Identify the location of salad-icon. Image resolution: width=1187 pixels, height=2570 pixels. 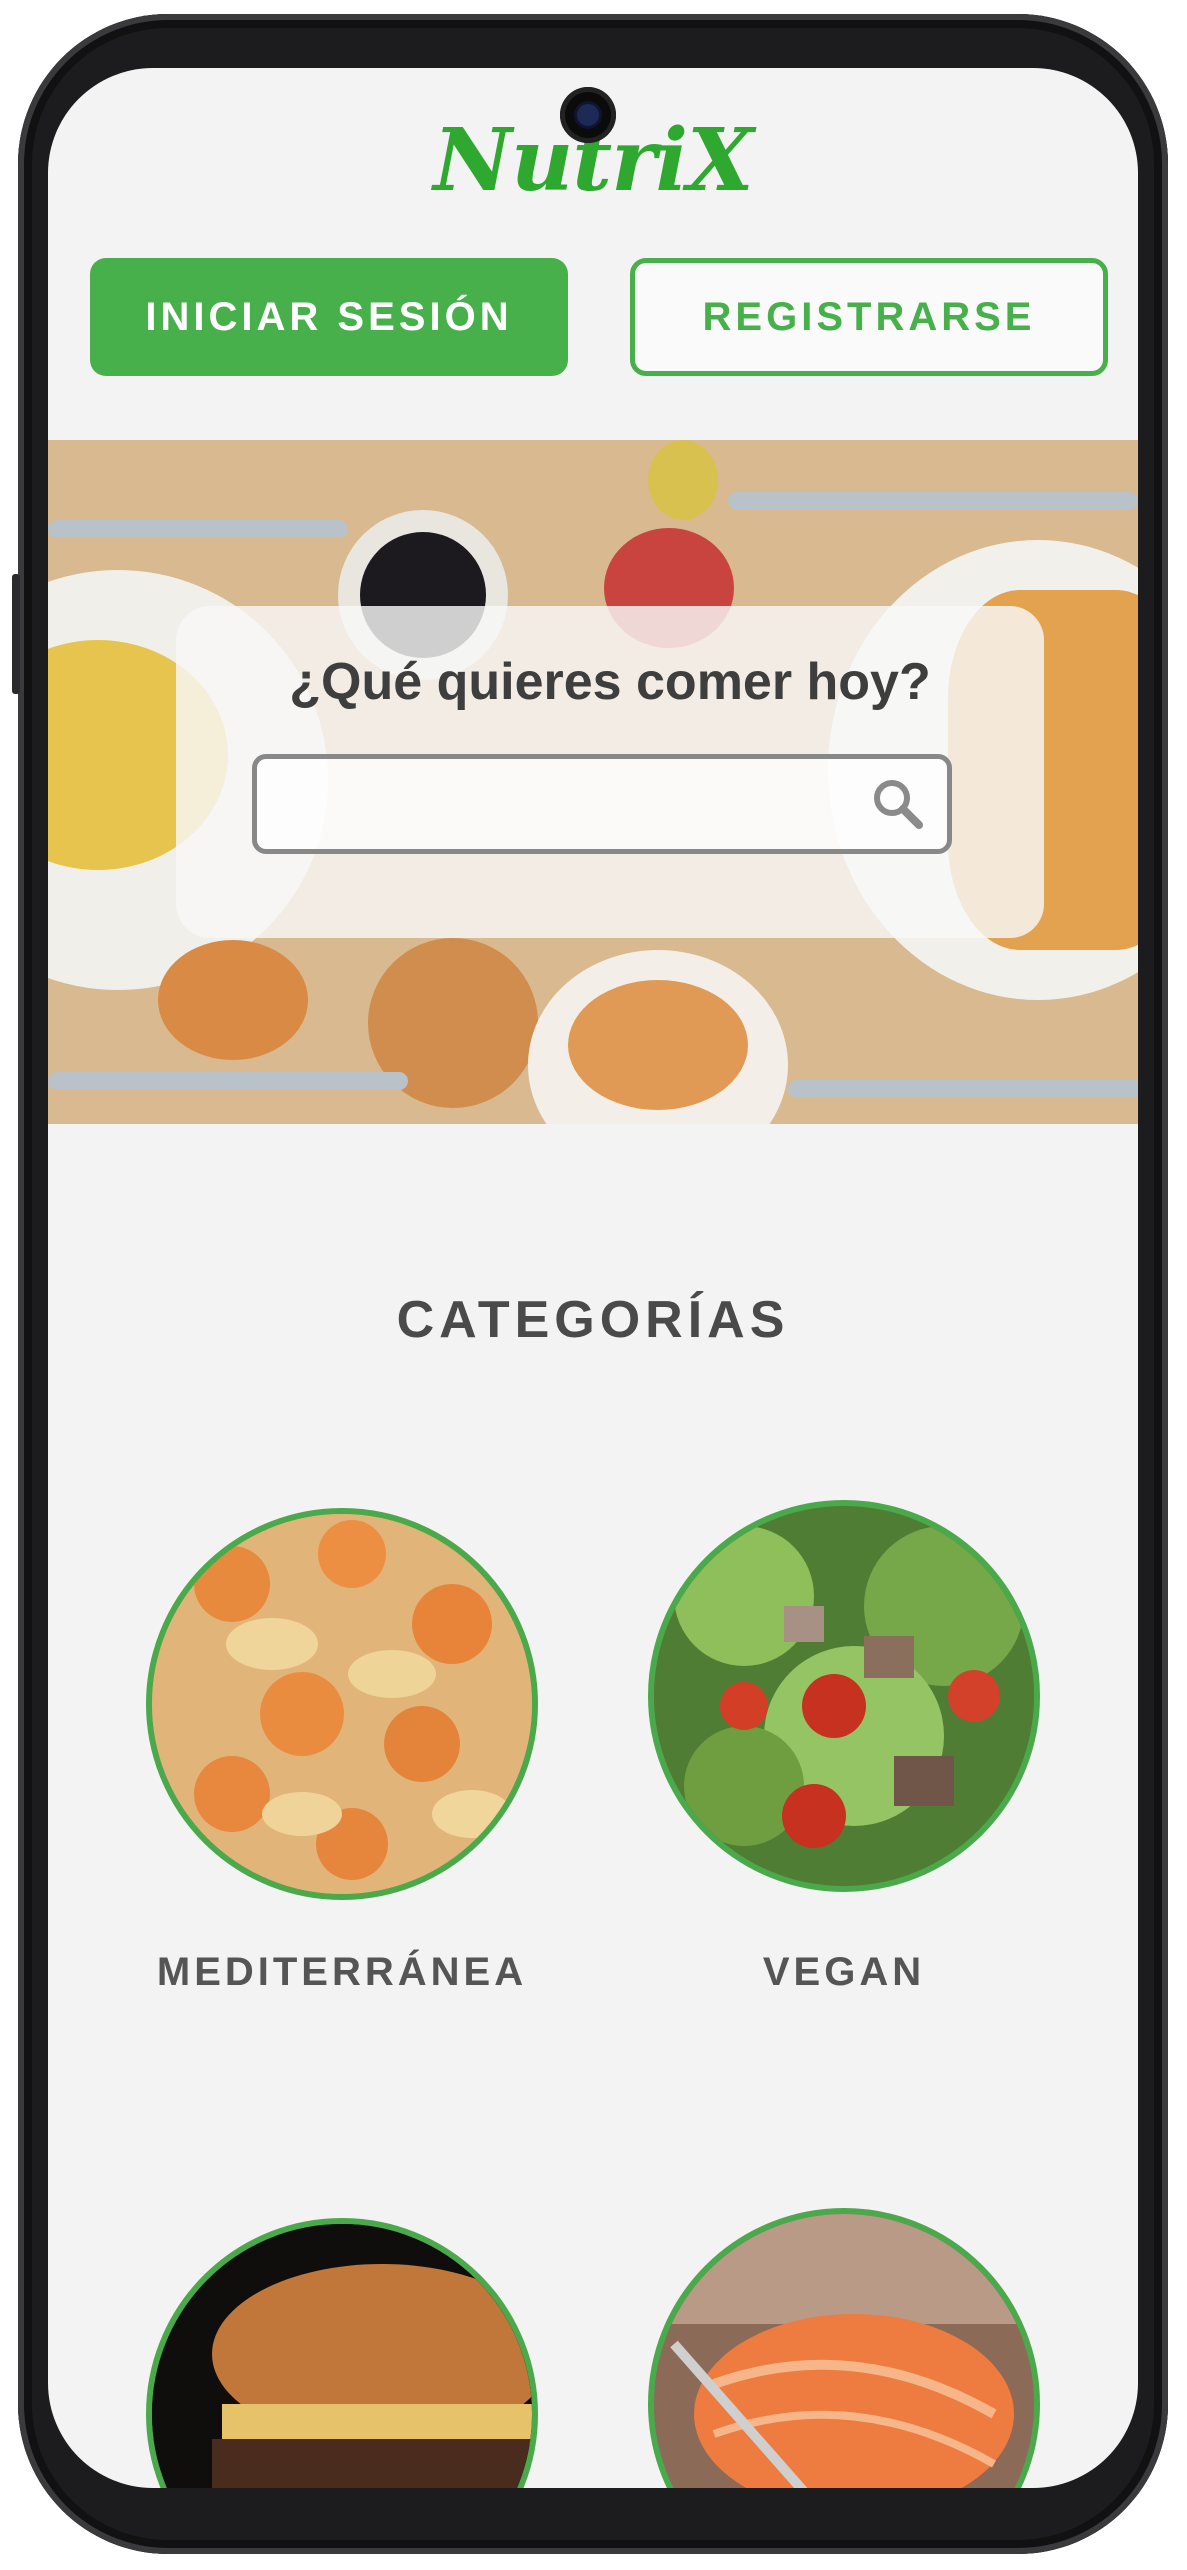
(844, 1696).